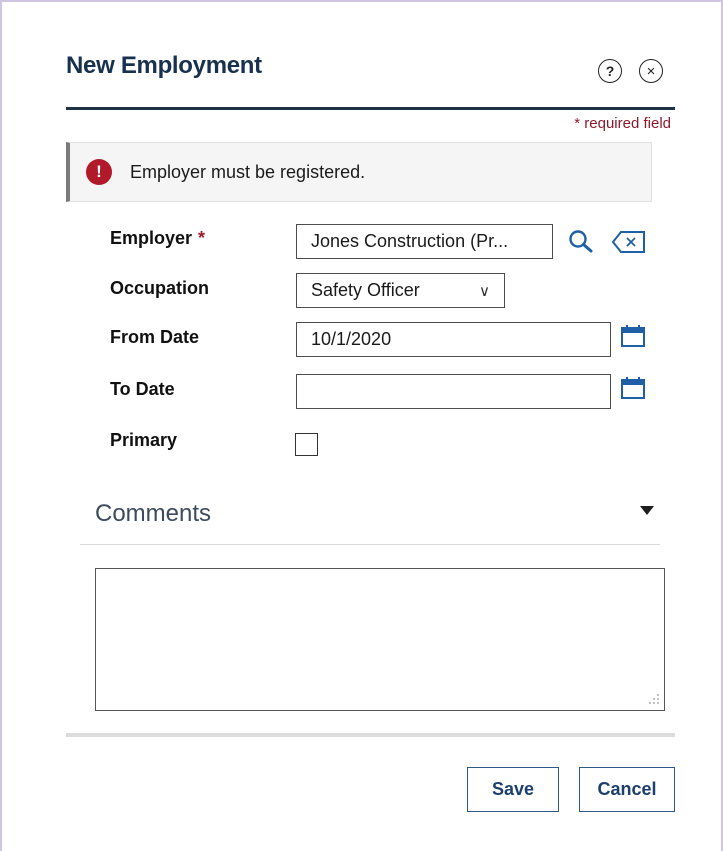  What do you see at coordinates (651, 71) in the screenshot?
I see `close-icon: ×` at bounding box center [651, 71].